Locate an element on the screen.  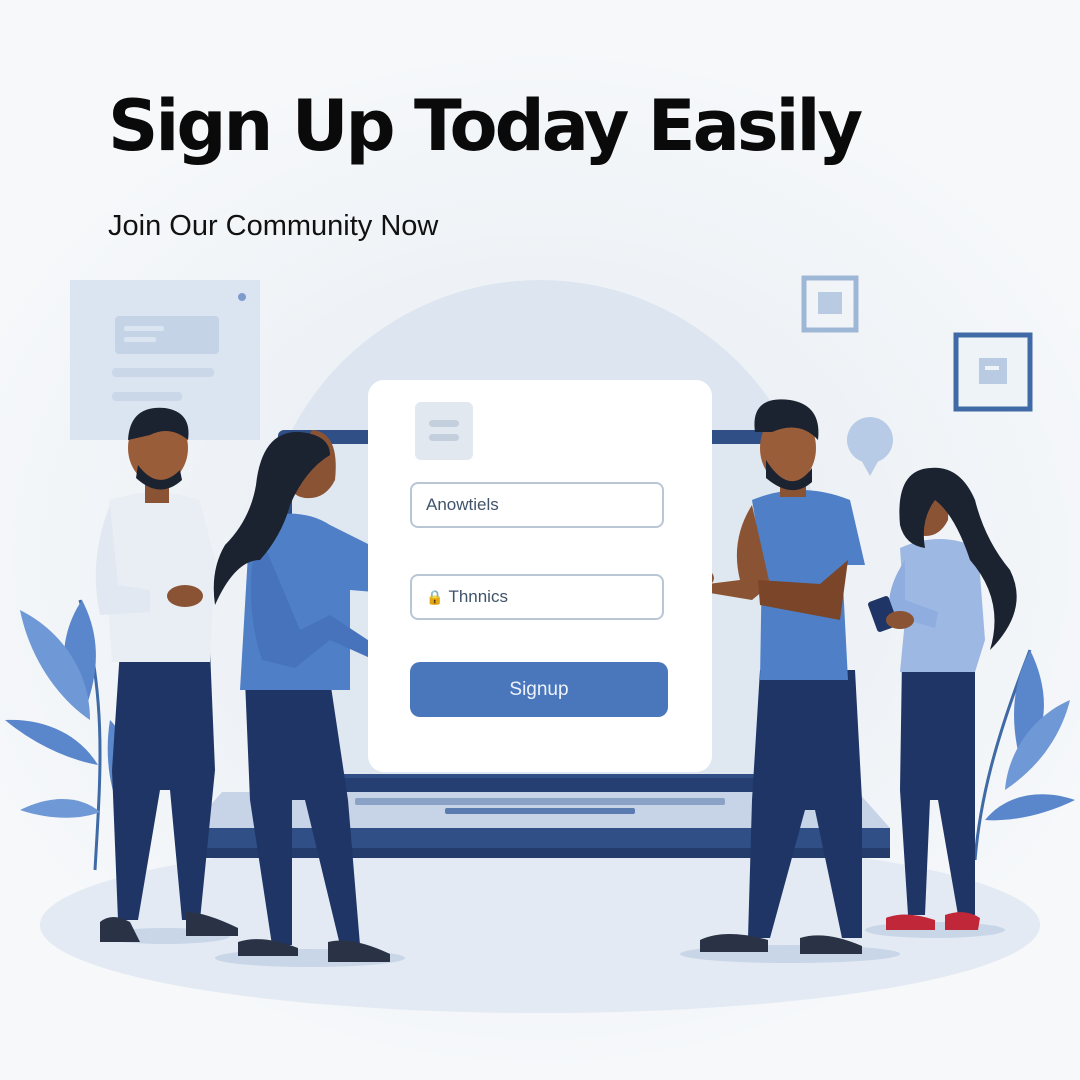
small-picture-frame is located at coordinates (830, 304).